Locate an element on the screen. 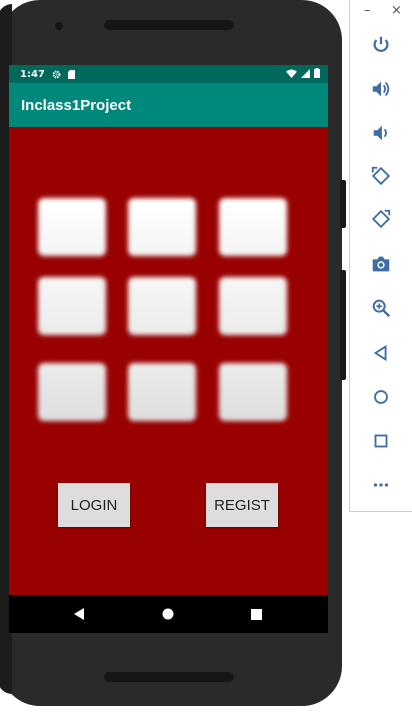 Image resolution: width=412 pixels, height=714 pixels. app-bar: Inclass1Project is located at coordinates (168, 105).